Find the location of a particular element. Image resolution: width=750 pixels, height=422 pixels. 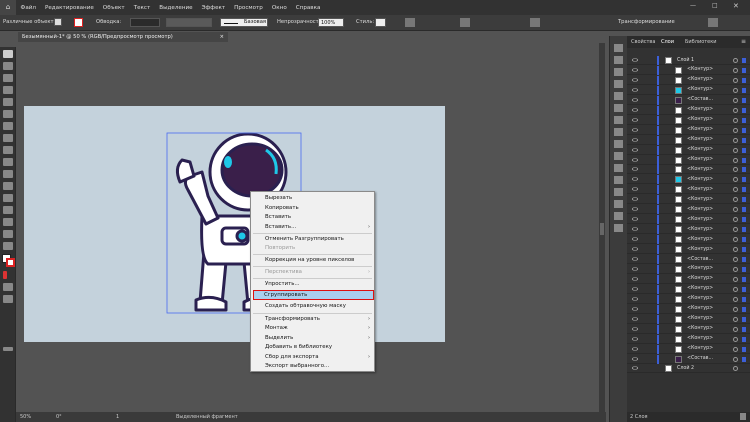

zoom-tool-icon is located at coordinates (8, 246).